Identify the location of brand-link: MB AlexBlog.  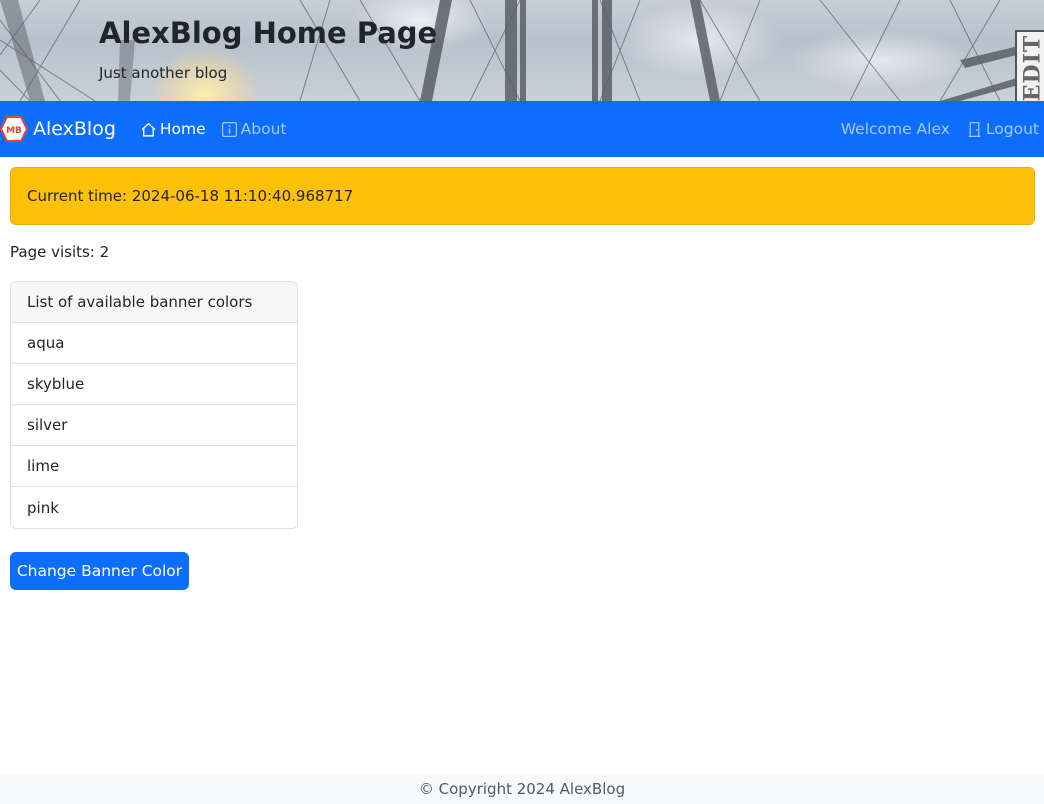
(58, 129).